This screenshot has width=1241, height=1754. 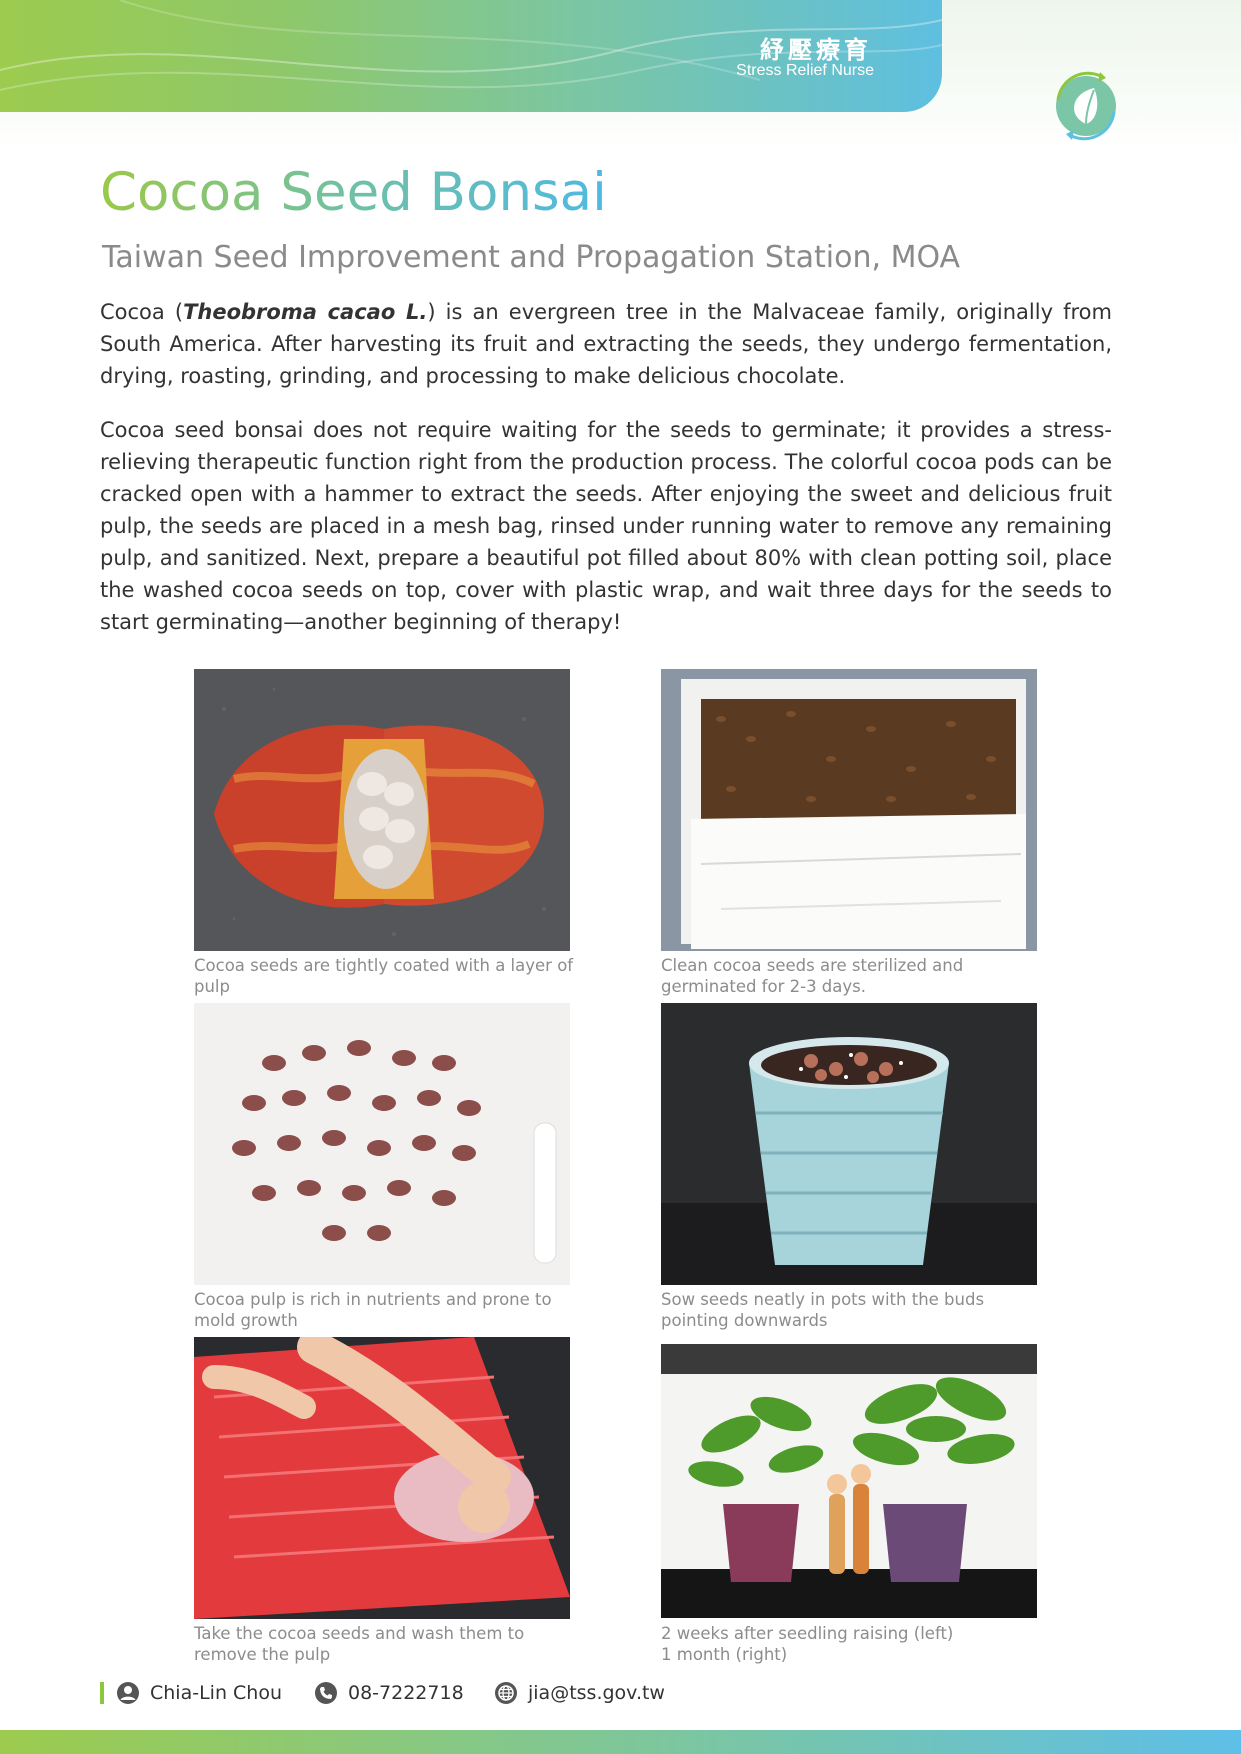 I want to click on contact-email-item: jia@tss.gov.tw, so click(x=579, y=1693).